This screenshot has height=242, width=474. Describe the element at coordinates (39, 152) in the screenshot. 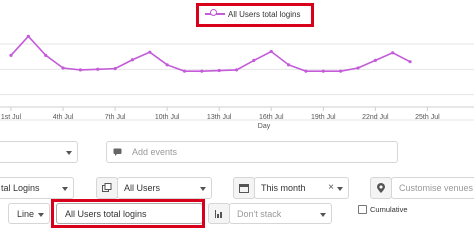

I see `events-selector` at that location.